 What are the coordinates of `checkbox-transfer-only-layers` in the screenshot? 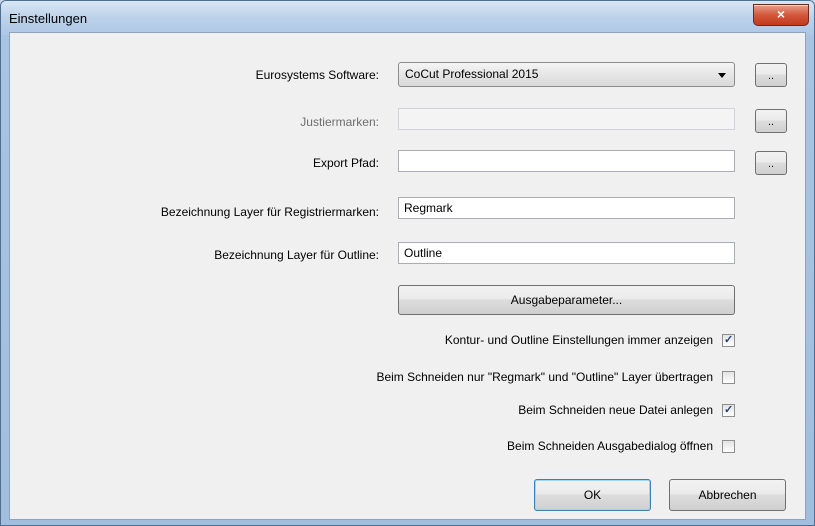 It's located at (728, 377).